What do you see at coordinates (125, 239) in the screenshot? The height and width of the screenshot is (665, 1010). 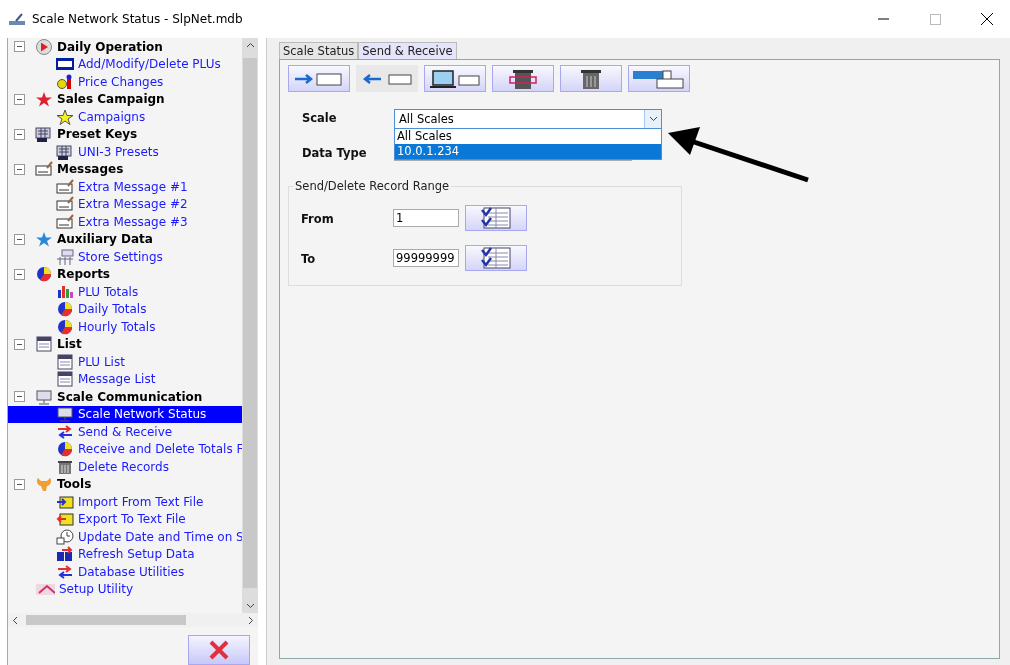 I see `tree-group: Auxiliary Data` at bounding box center [125, 239].